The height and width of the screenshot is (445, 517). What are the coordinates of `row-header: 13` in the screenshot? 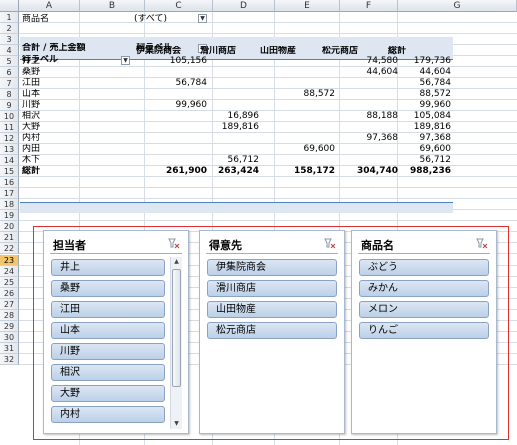 It's located at (9, 149).